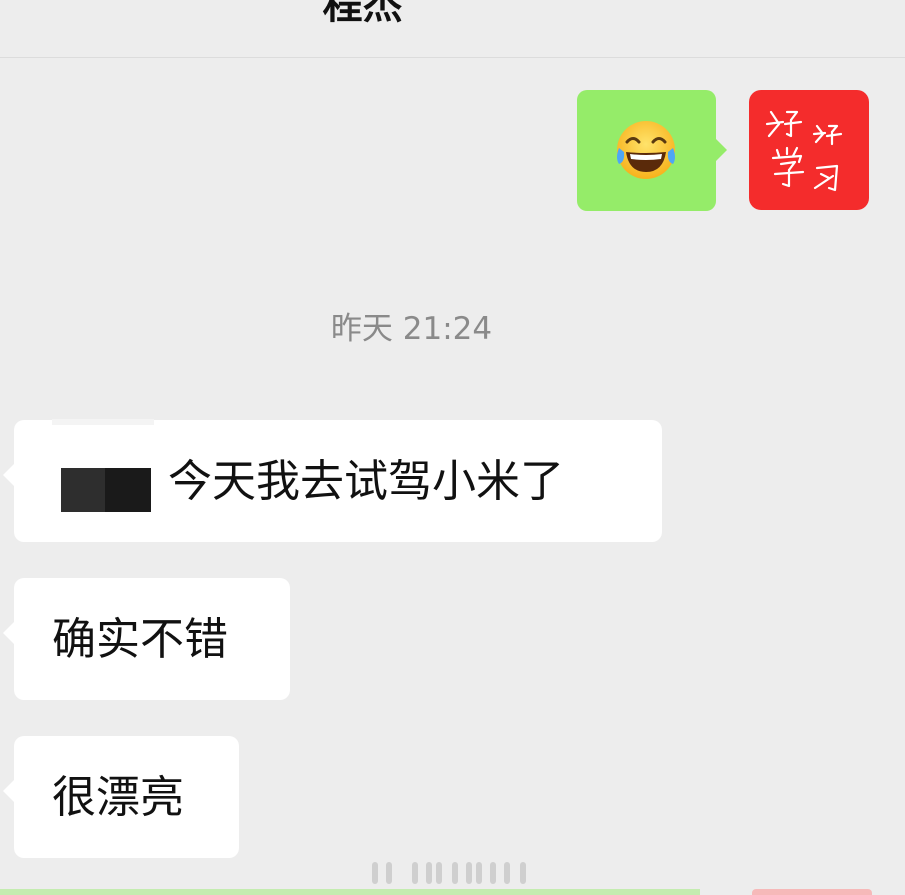 The width and height of the screenshot is (905, 895). I want to click on sent-message-bubble, so click(652, 150).